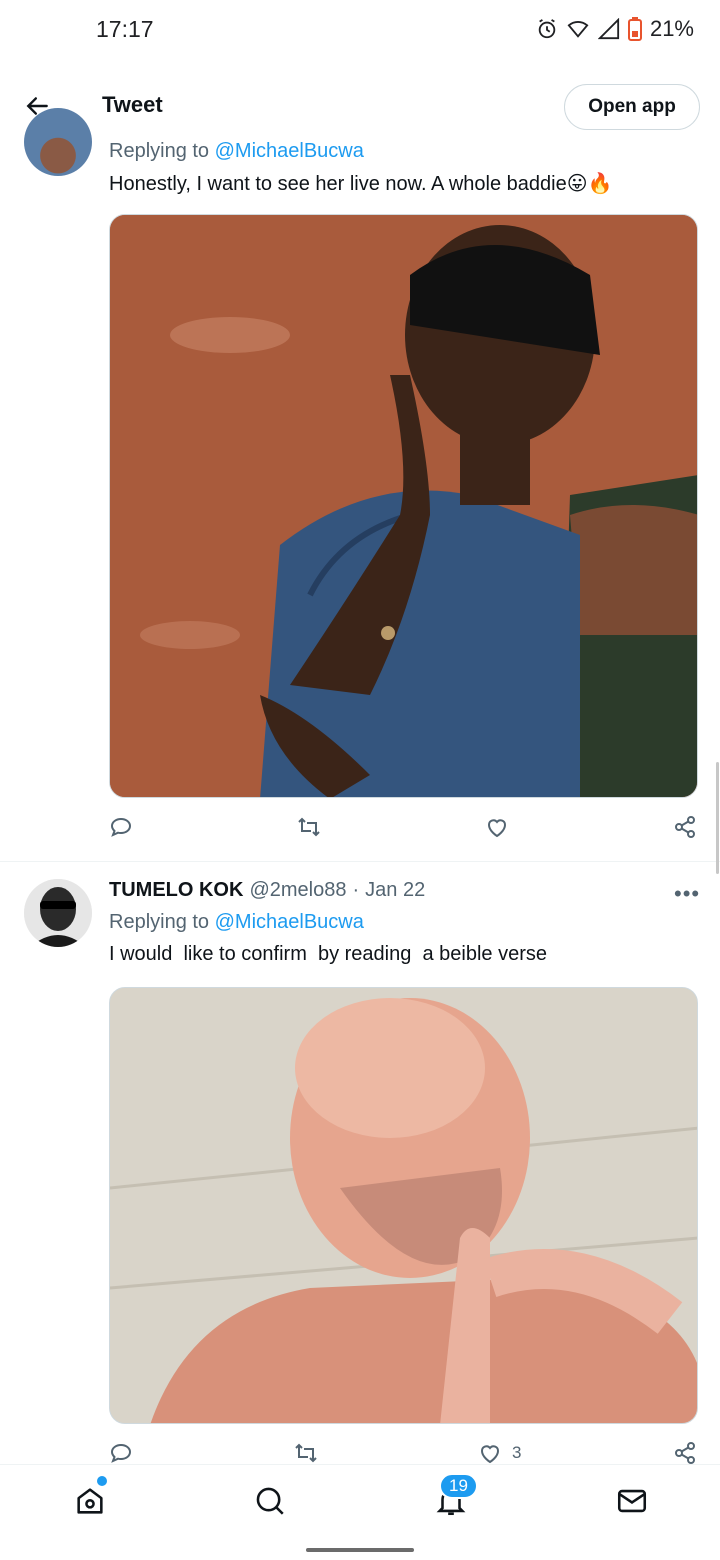  I want to click on alarm-icon, so click(547, 29).